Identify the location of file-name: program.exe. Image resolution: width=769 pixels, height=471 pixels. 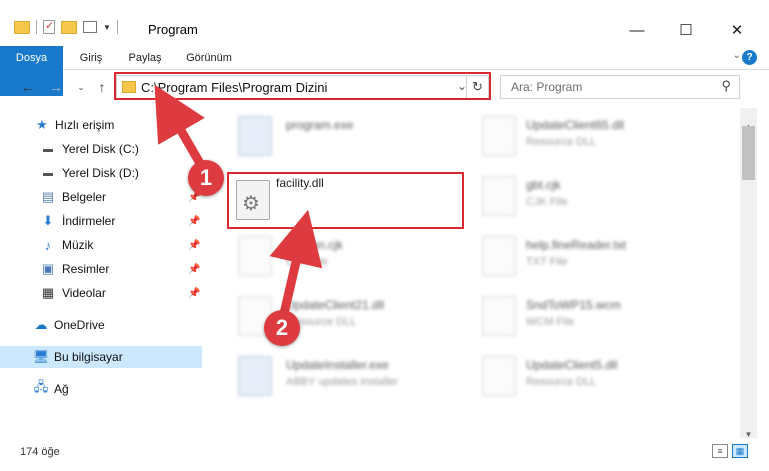
(320, 125).